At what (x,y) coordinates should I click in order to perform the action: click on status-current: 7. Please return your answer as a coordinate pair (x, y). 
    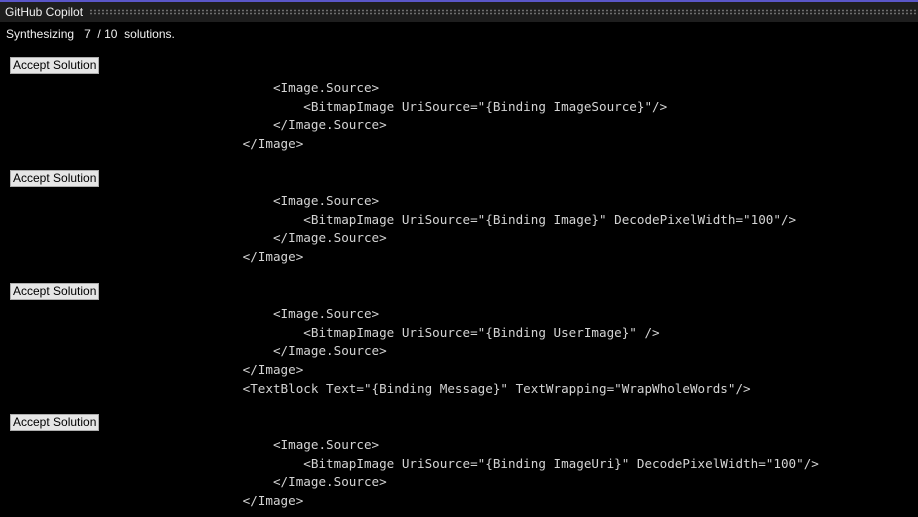
    Looking at the image, I should click on (87, 34).